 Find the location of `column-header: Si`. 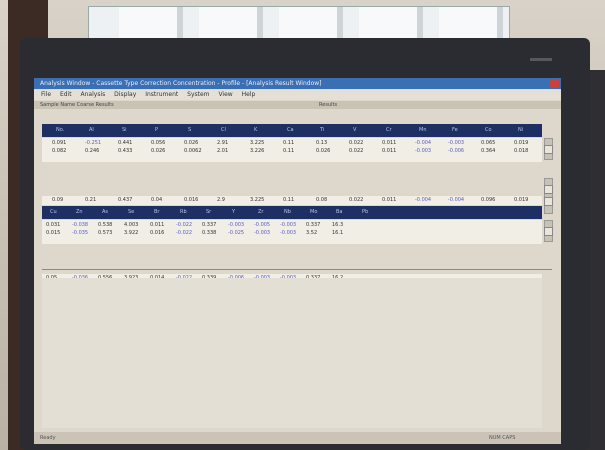

column-header: Si is located at coordinates (124, 130).